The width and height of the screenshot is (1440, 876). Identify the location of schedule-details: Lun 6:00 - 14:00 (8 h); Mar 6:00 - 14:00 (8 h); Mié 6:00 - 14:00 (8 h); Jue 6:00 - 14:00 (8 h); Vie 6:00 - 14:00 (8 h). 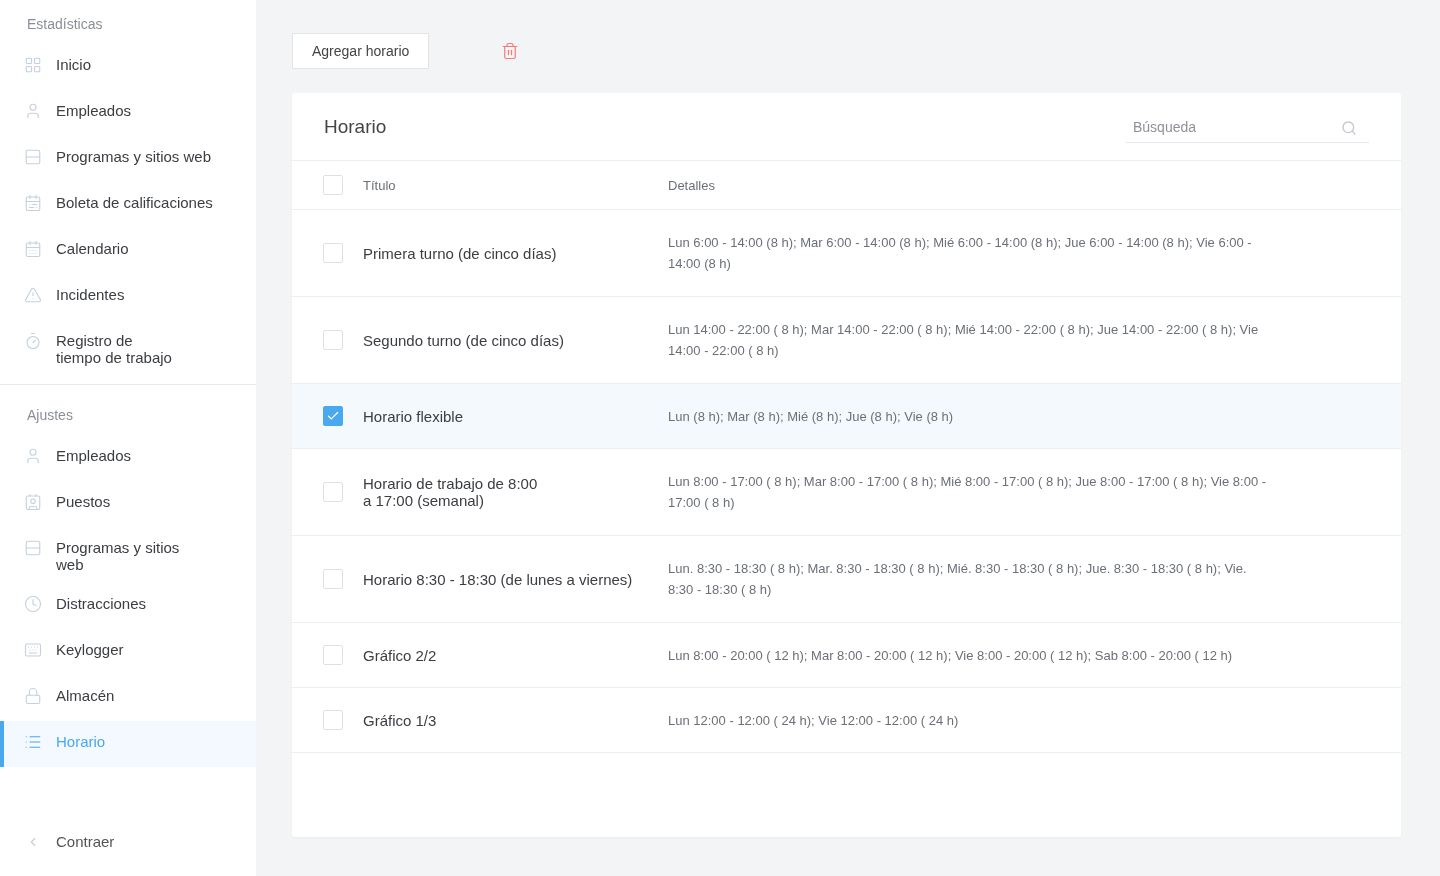
(960, 253).